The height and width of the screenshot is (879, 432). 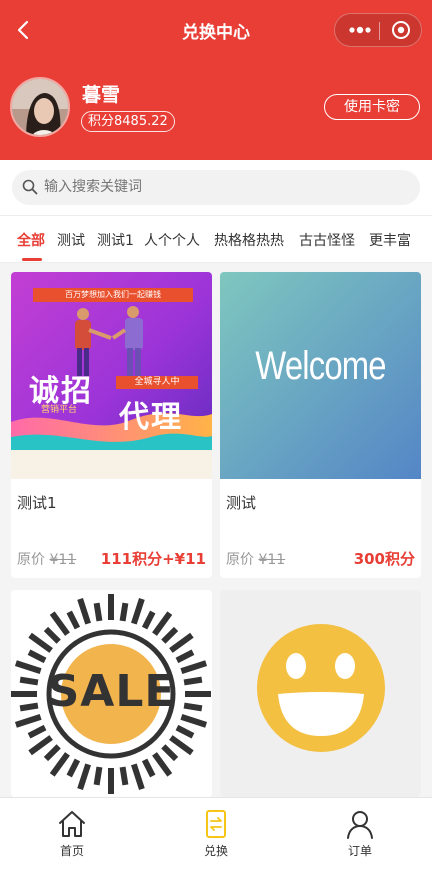 I want to click on banner-text: 百万梦想加入我们一起赚钱, so click(x=113, y=294).